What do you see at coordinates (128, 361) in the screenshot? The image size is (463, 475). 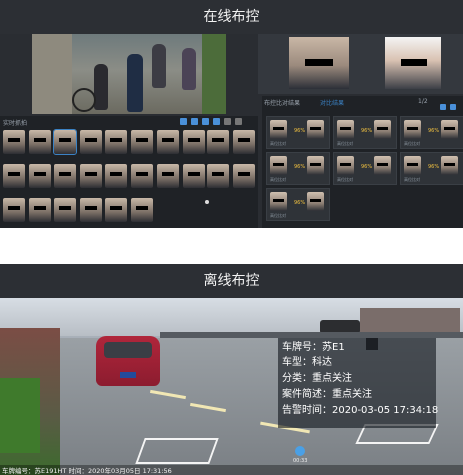 I see `red-car` at bounding box center [128, 361].